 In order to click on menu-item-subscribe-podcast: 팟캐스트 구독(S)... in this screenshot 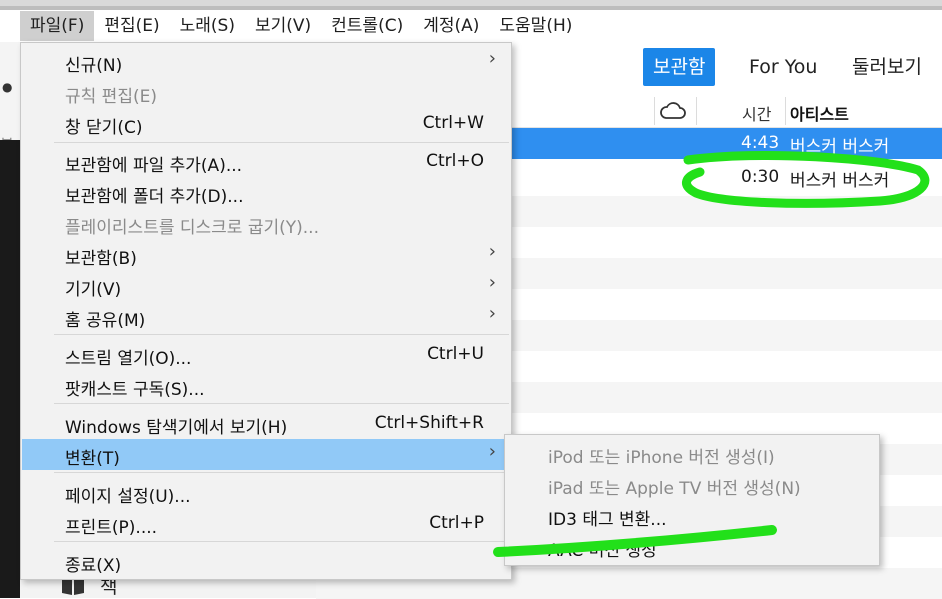, I will do `click(266, 385)`.